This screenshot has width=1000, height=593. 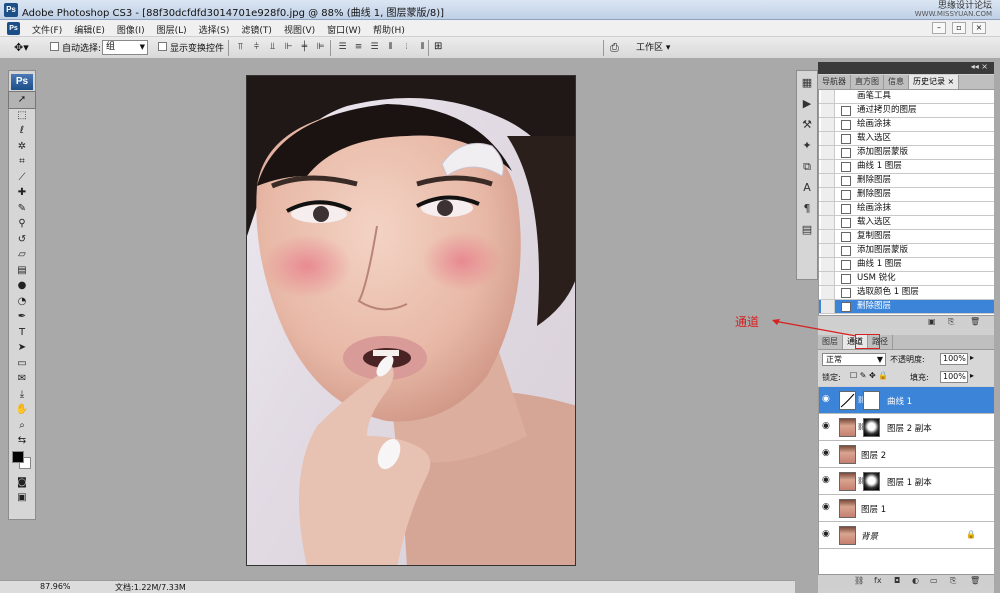 I want to click on workspace-button: 工作区 ▾, so click(x=656, y=48).